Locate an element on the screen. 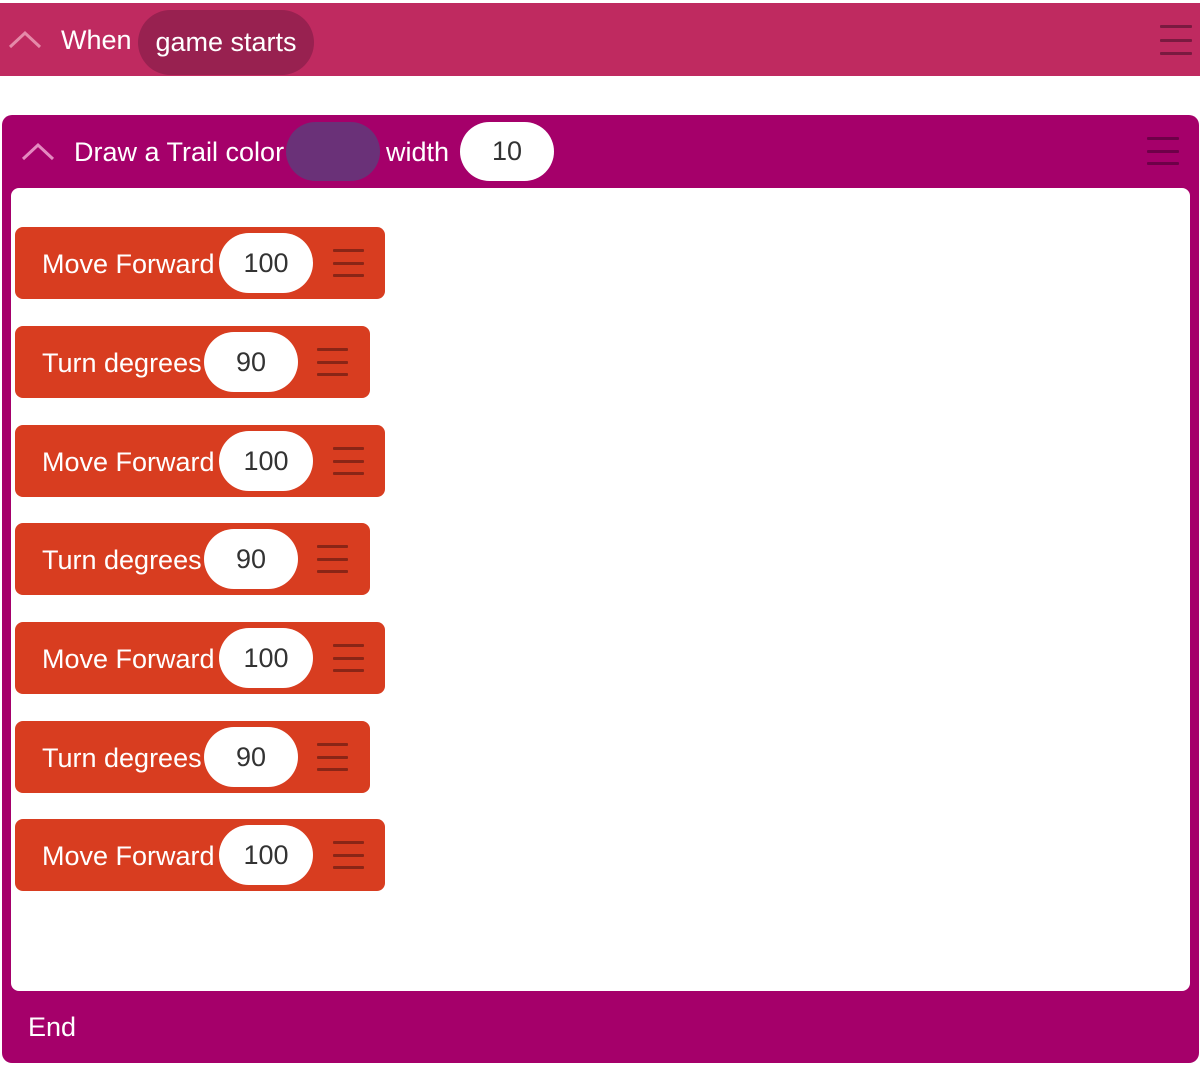 This screenshot has width=1200, height=1067. draw-trail-label: Draw a Trail color is located at coordinates (179, 152).